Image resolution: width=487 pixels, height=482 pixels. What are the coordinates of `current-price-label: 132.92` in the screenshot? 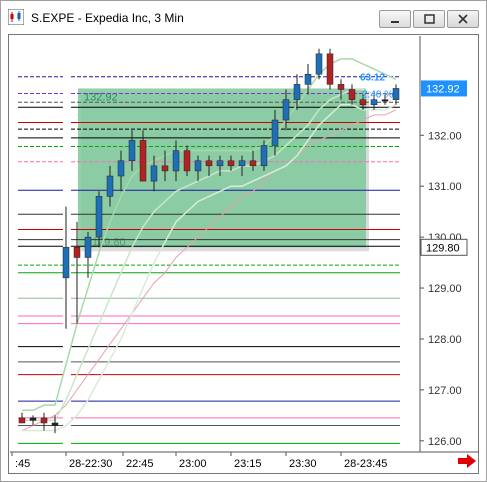 It's located at (443, 89).